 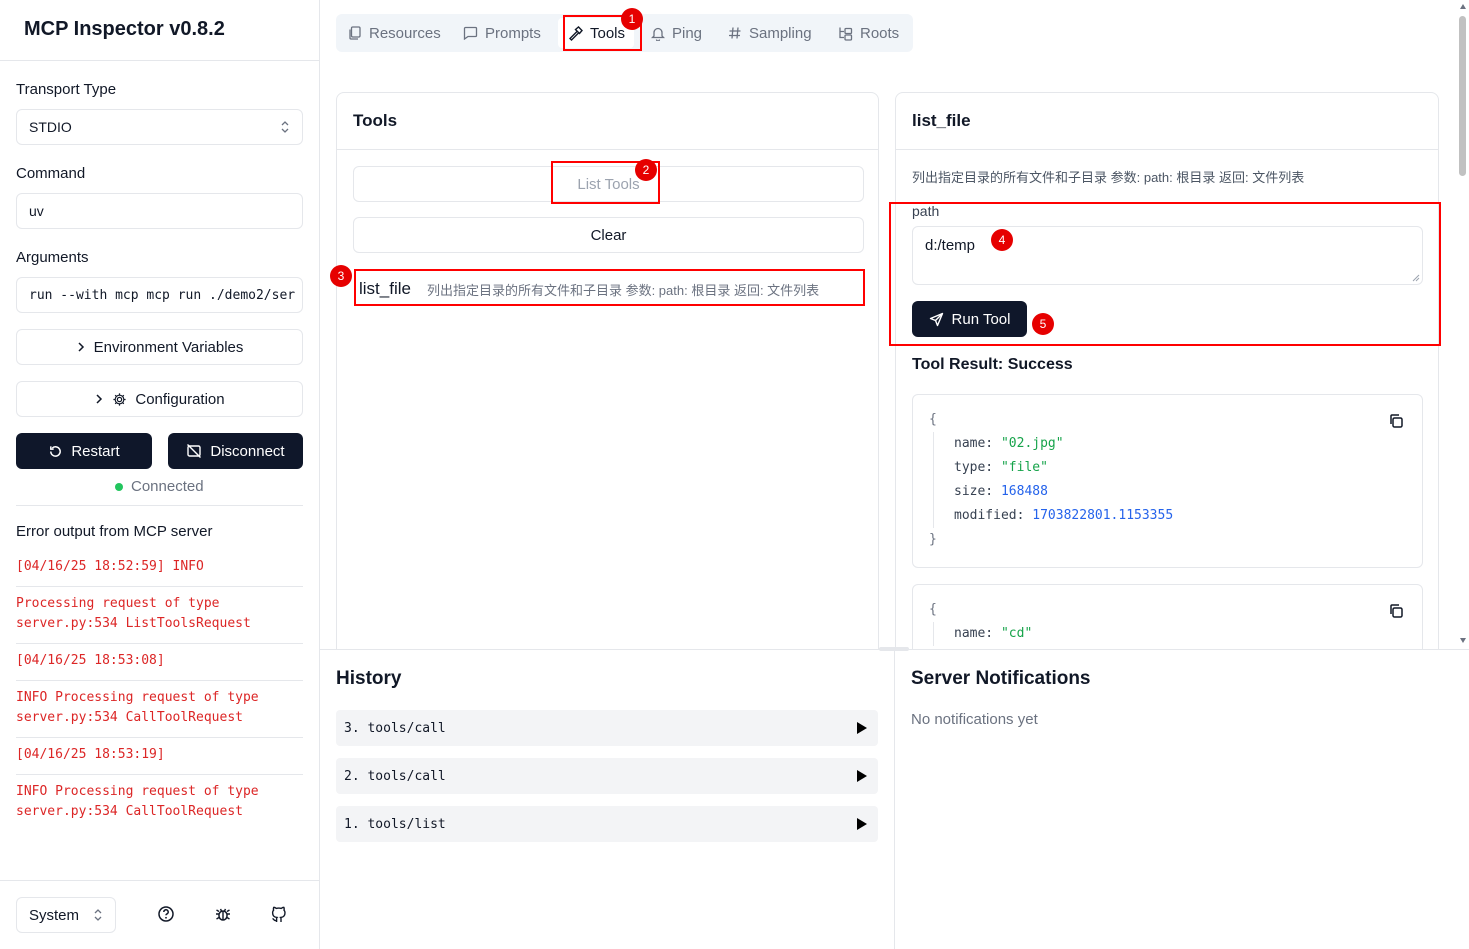 I want to click on json-row: type: "file", so click(x=1180, y=468).